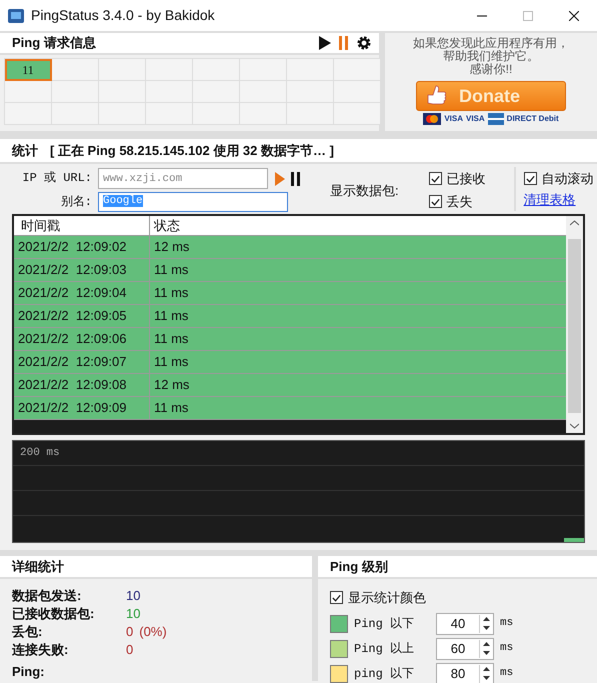  What do you see at coordinates (364, 43) in the screenshot?
I see `settings-icon` at bounding box center [364, 43].